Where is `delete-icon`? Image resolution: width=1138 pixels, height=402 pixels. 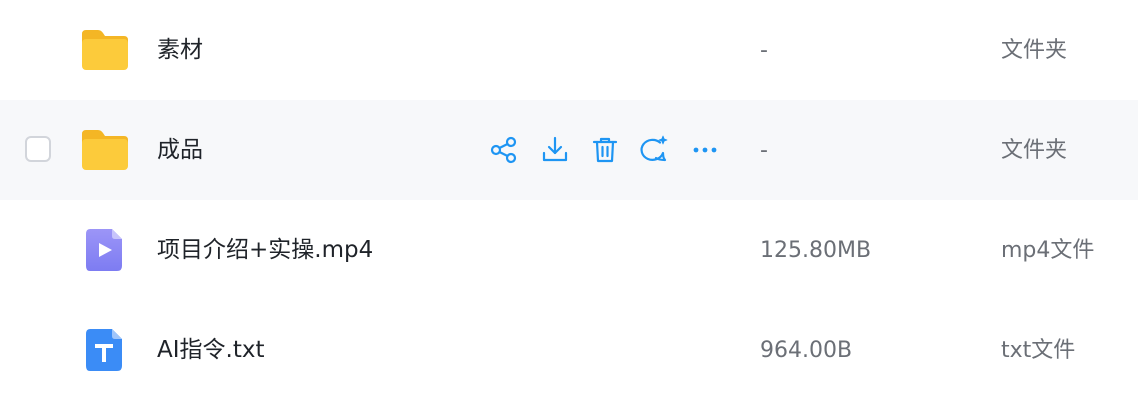
delete-icon is located at coordinates (605, 150).